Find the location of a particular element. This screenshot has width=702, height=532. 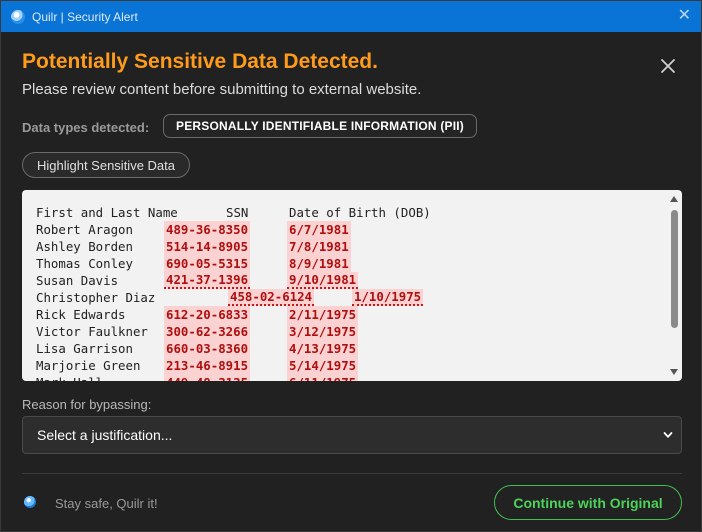

header-dob: Date of Birth (DOB) is located at coordinates (360, 212).